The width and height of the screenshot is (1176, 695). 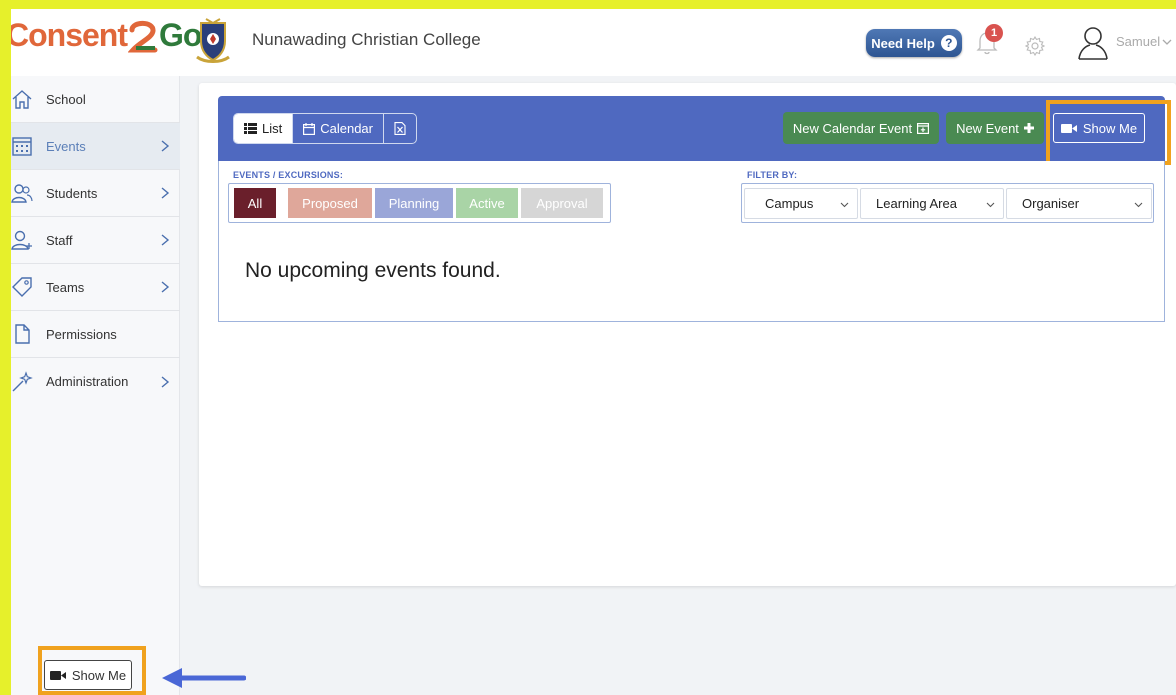 I want to click on view-list-button: List, so click(x=263, y=128).